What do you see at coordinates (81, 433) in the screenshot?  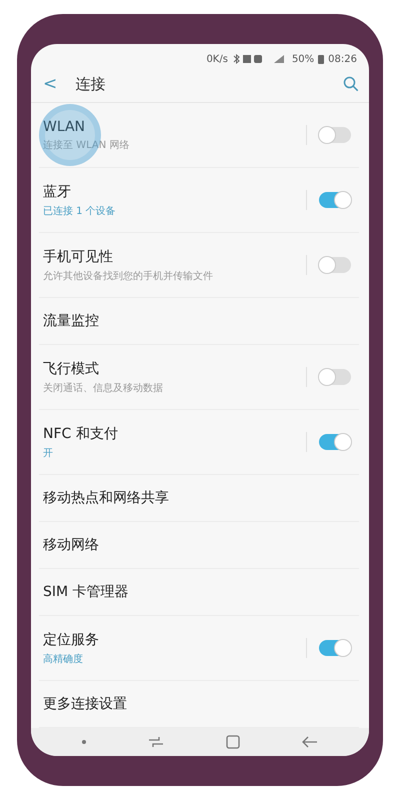 I see `setting-title: NFC 和支付` at bounding box center [81, 433].